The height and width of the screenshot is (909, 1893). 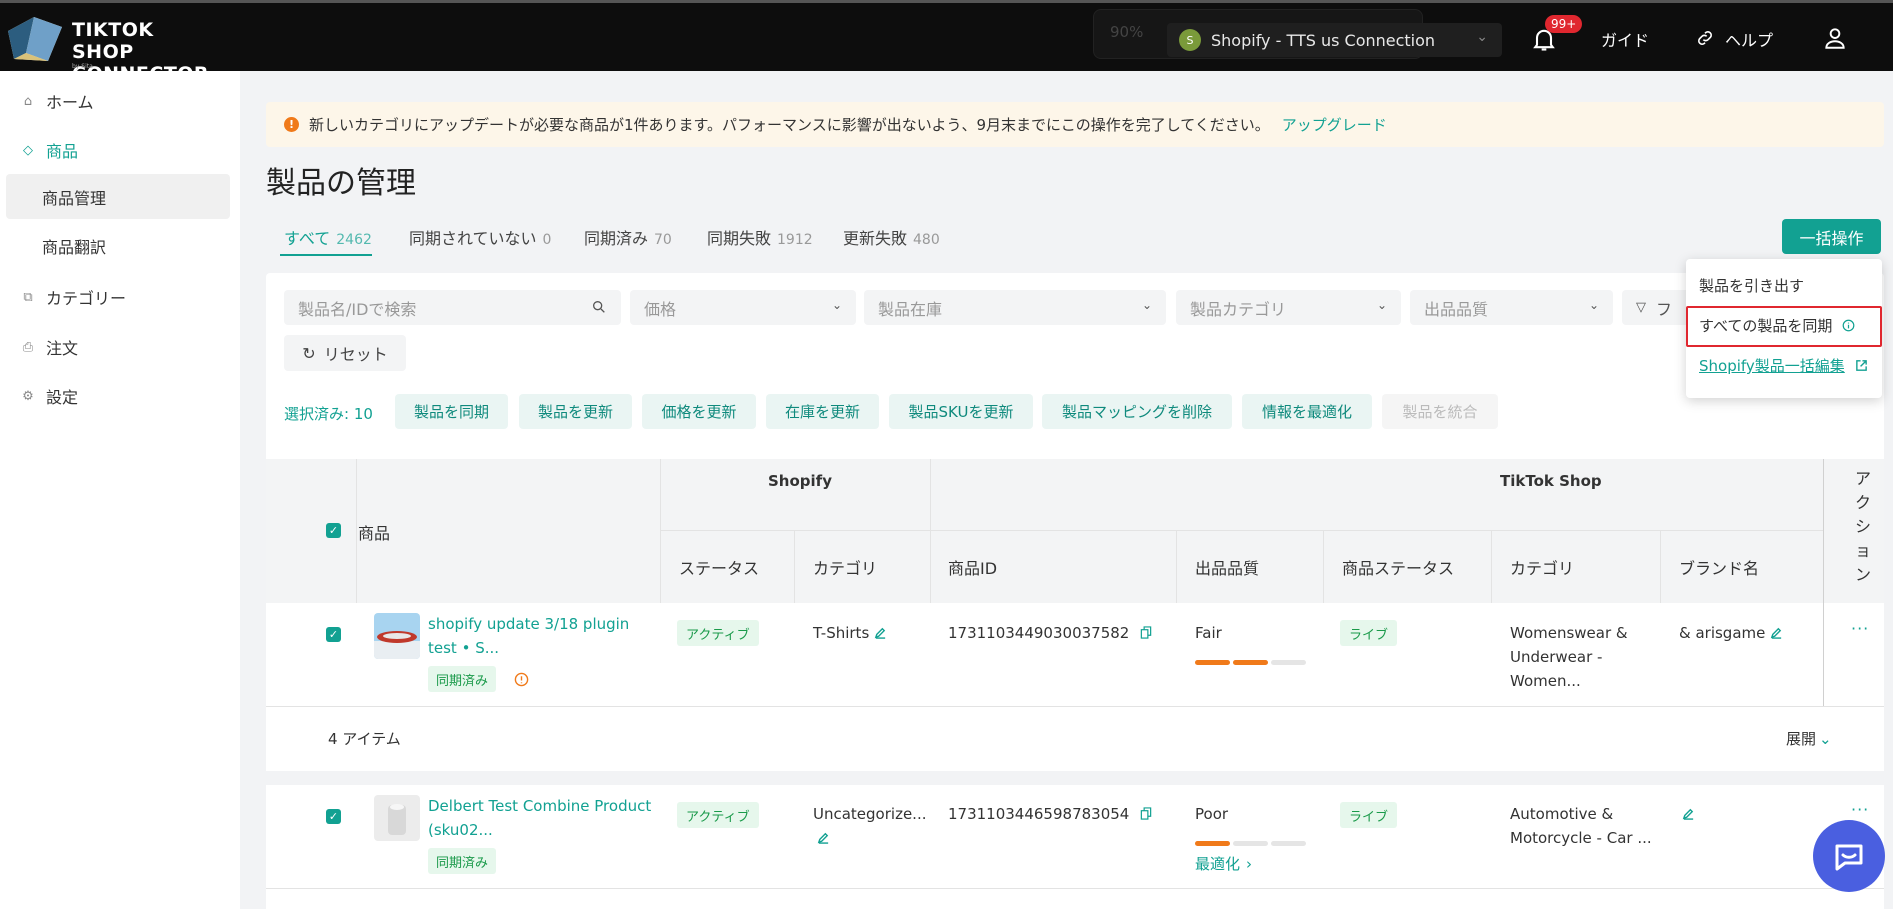 I want to click on printer-icon: ⎙, so click(x=28, y=347).